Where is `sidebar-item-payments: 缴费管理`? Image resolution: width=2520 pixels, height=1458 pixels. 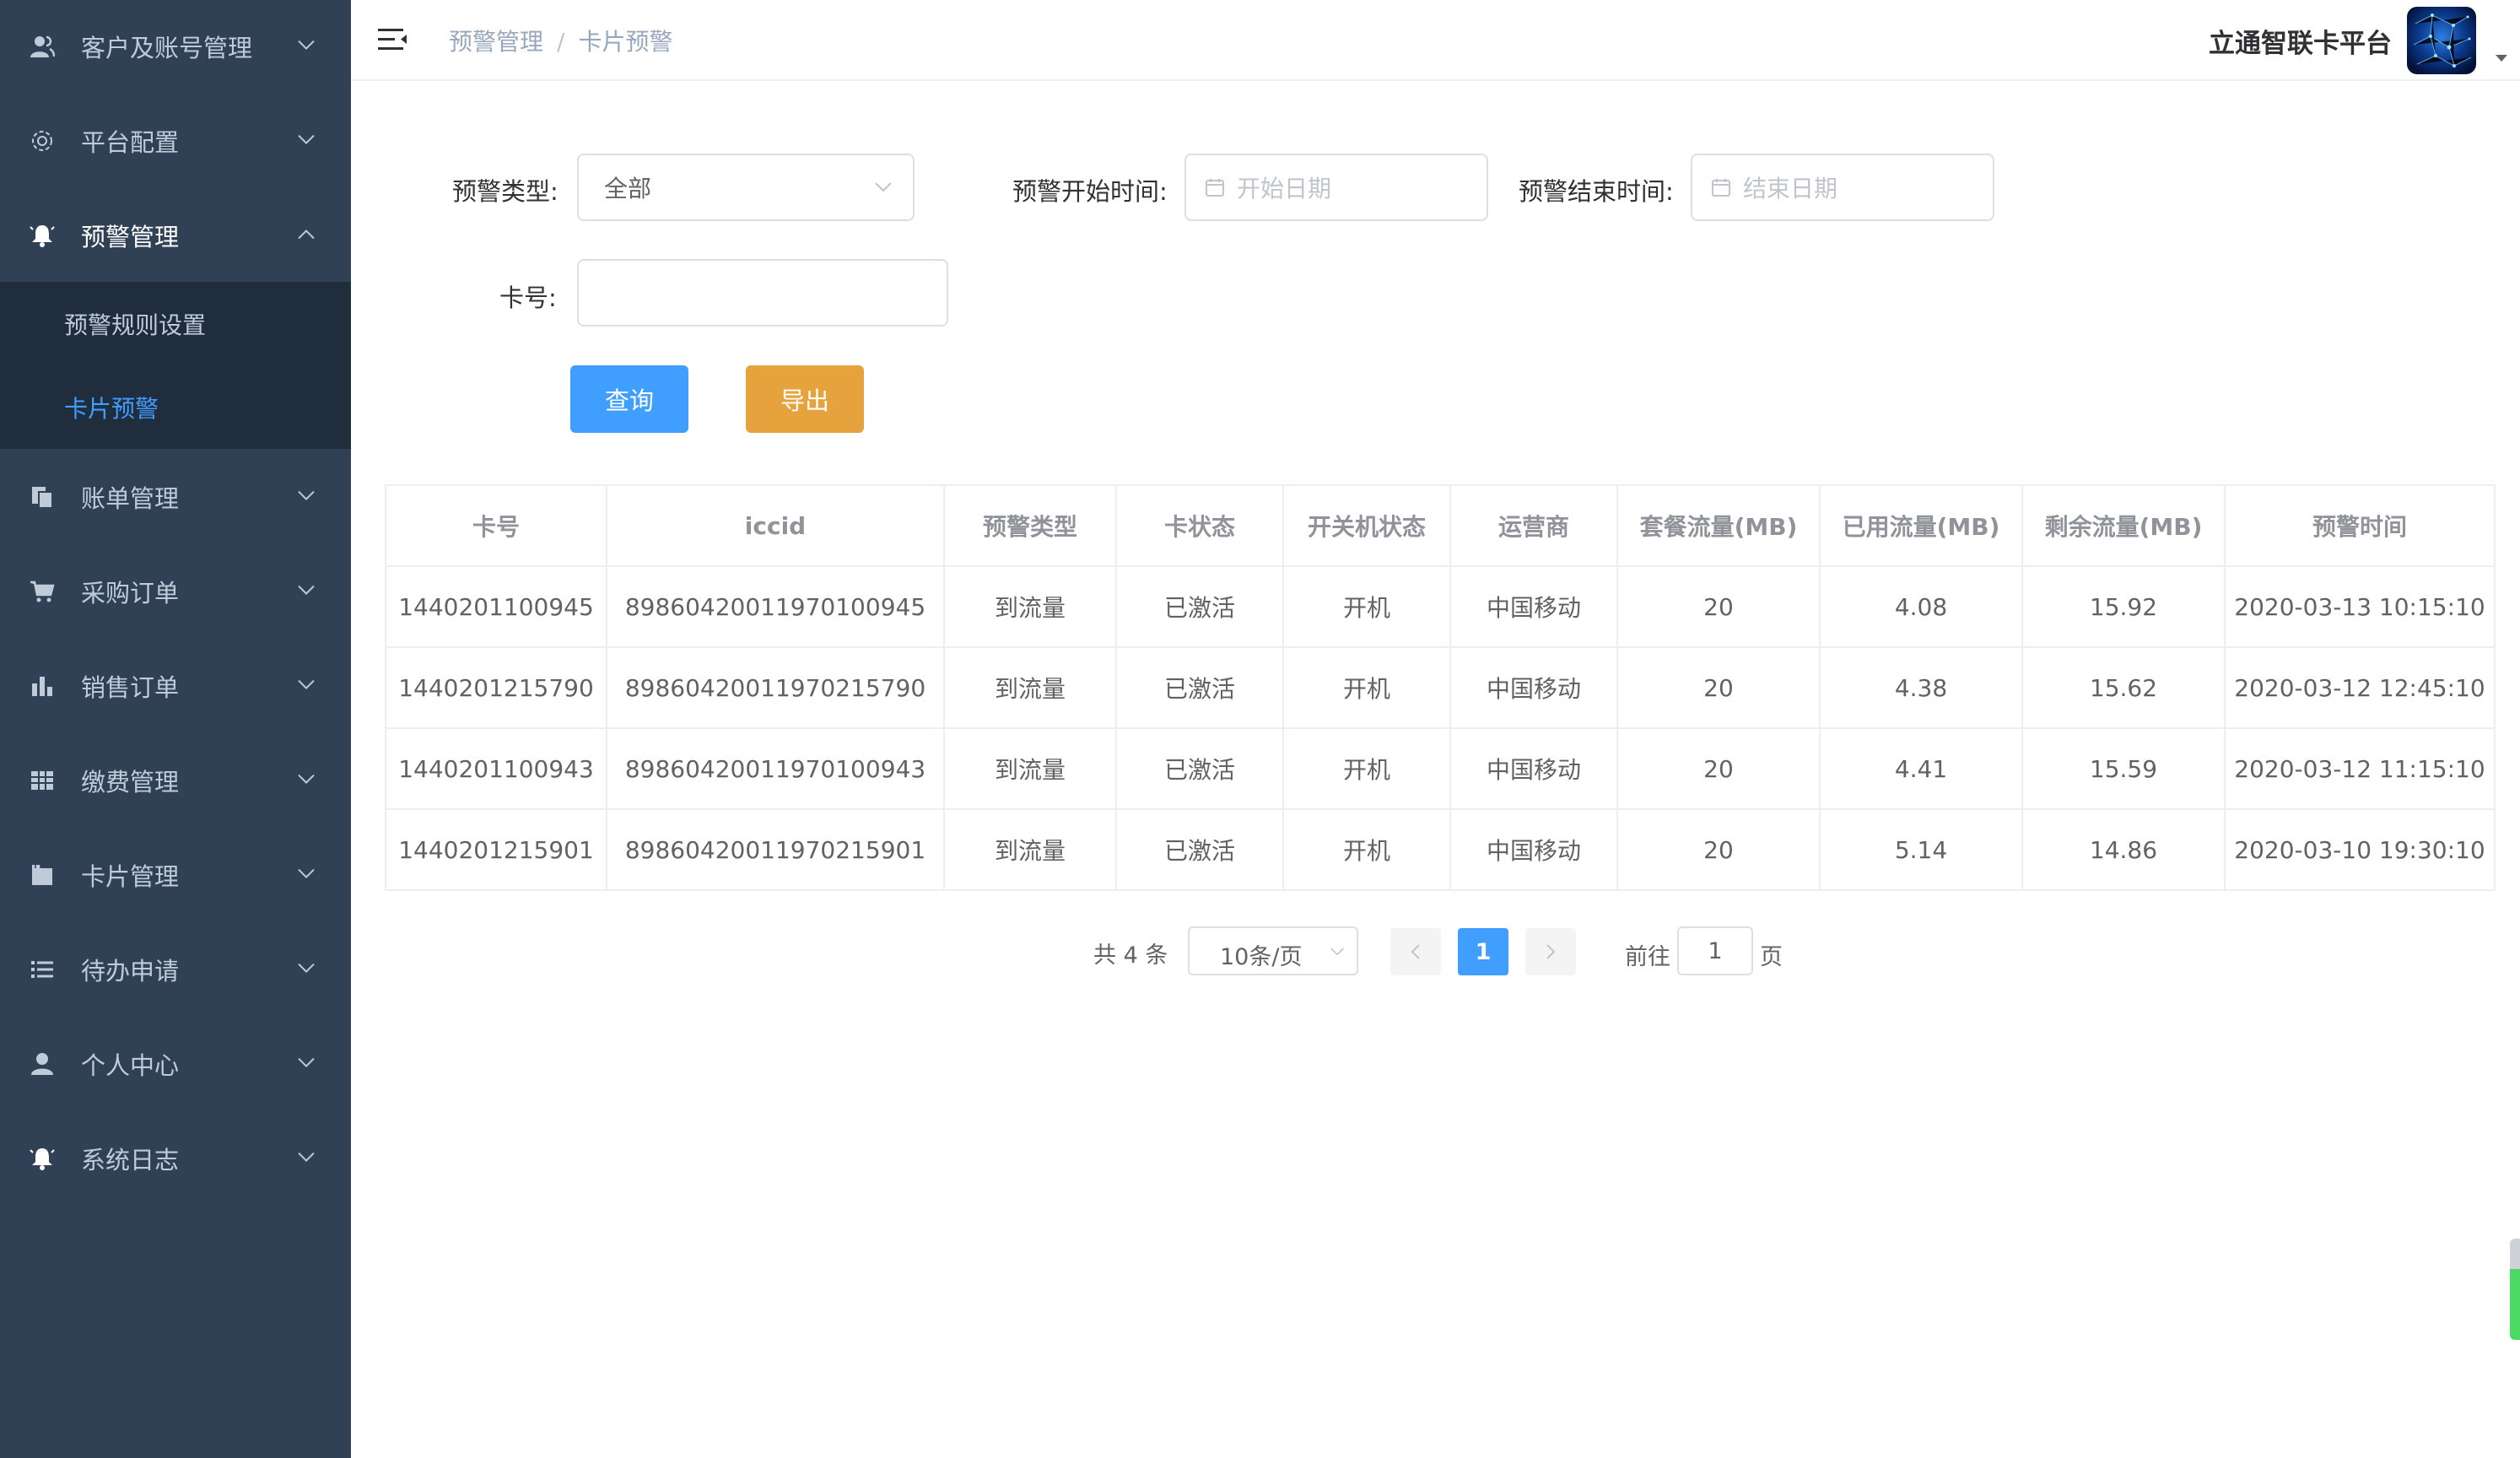
sidebar-item-payments: 缴费管理 is located at coordinates (175, 780).